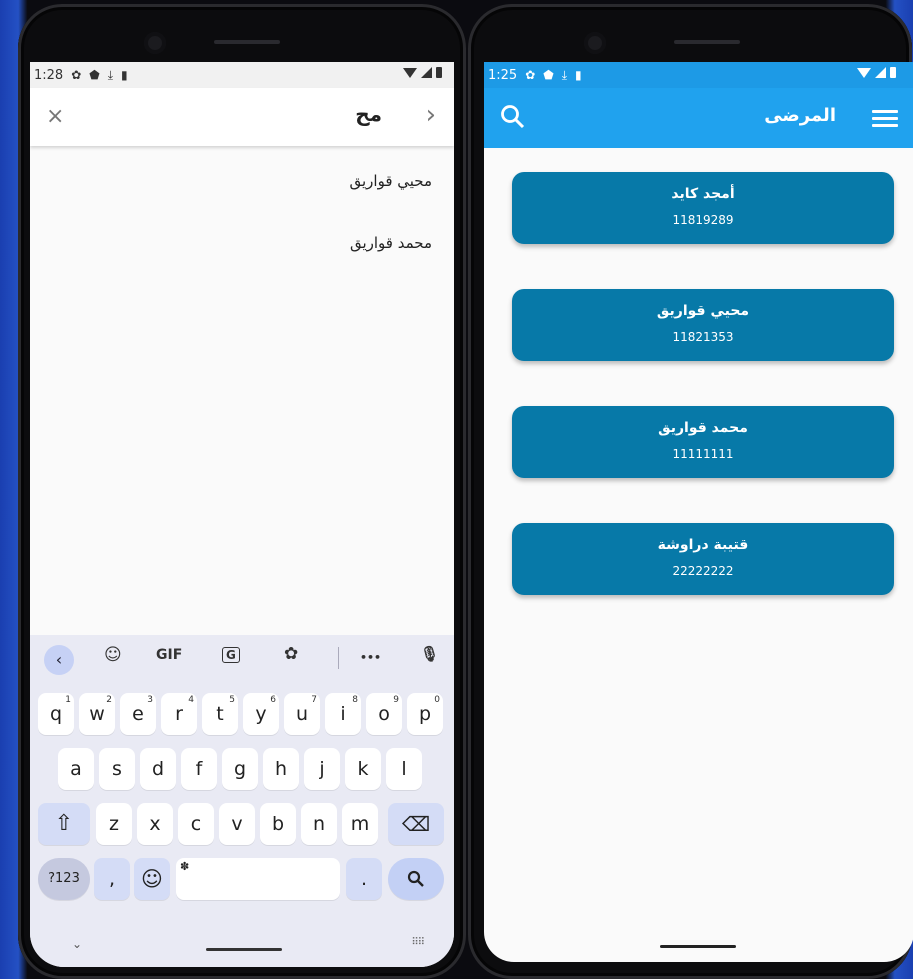 This screenshot has width=913, height=979. What do you see at coordinates (703, 208) in the screenshot?
I see `patient-card: أمجد كايد 11819289` at bounding box center [703, 208].